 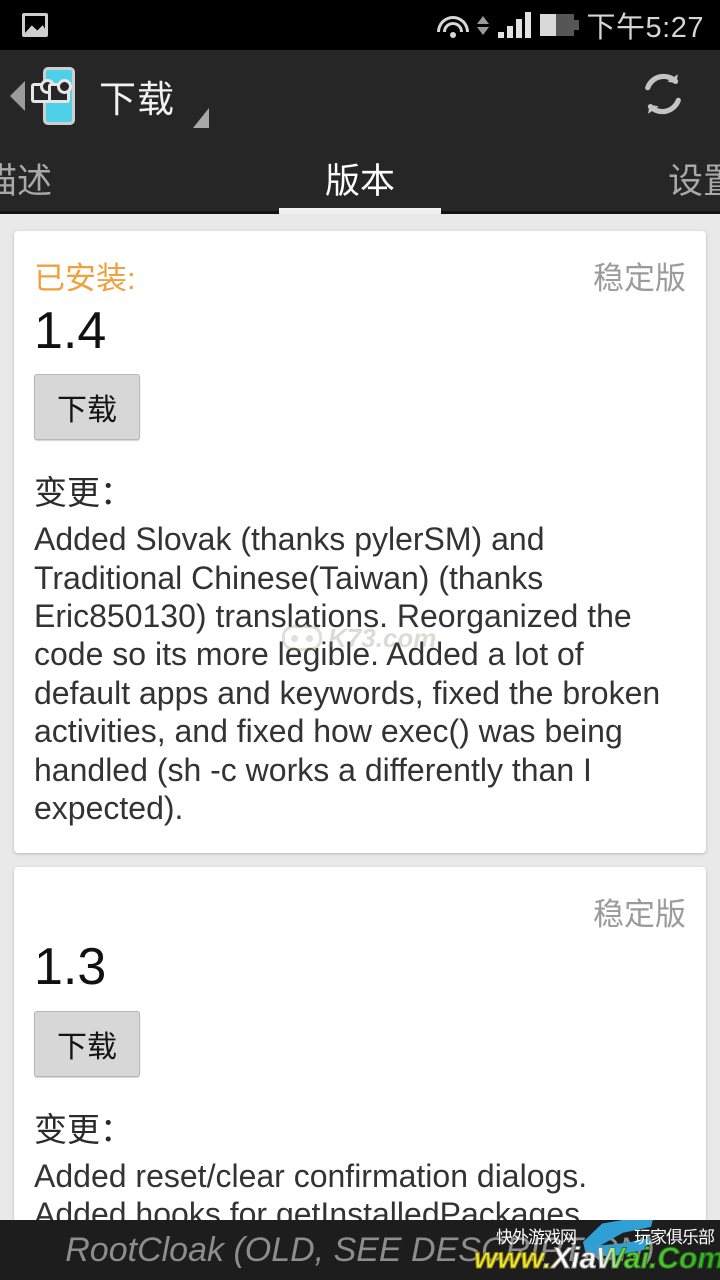 What do you see at coordinates (559, 25) in the screenshot?
I see `battery-icon` at bounding box center [559, 25].